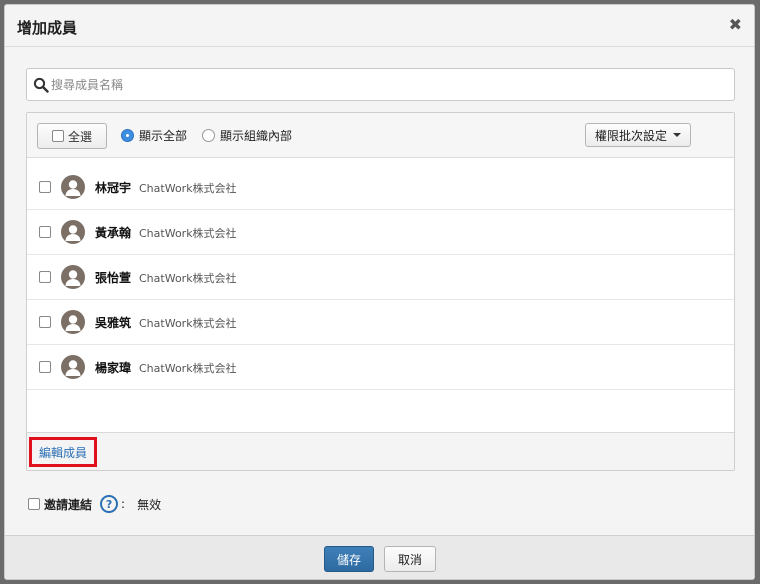  I want to click on member-name: 張怡萱, so click(113, 278).